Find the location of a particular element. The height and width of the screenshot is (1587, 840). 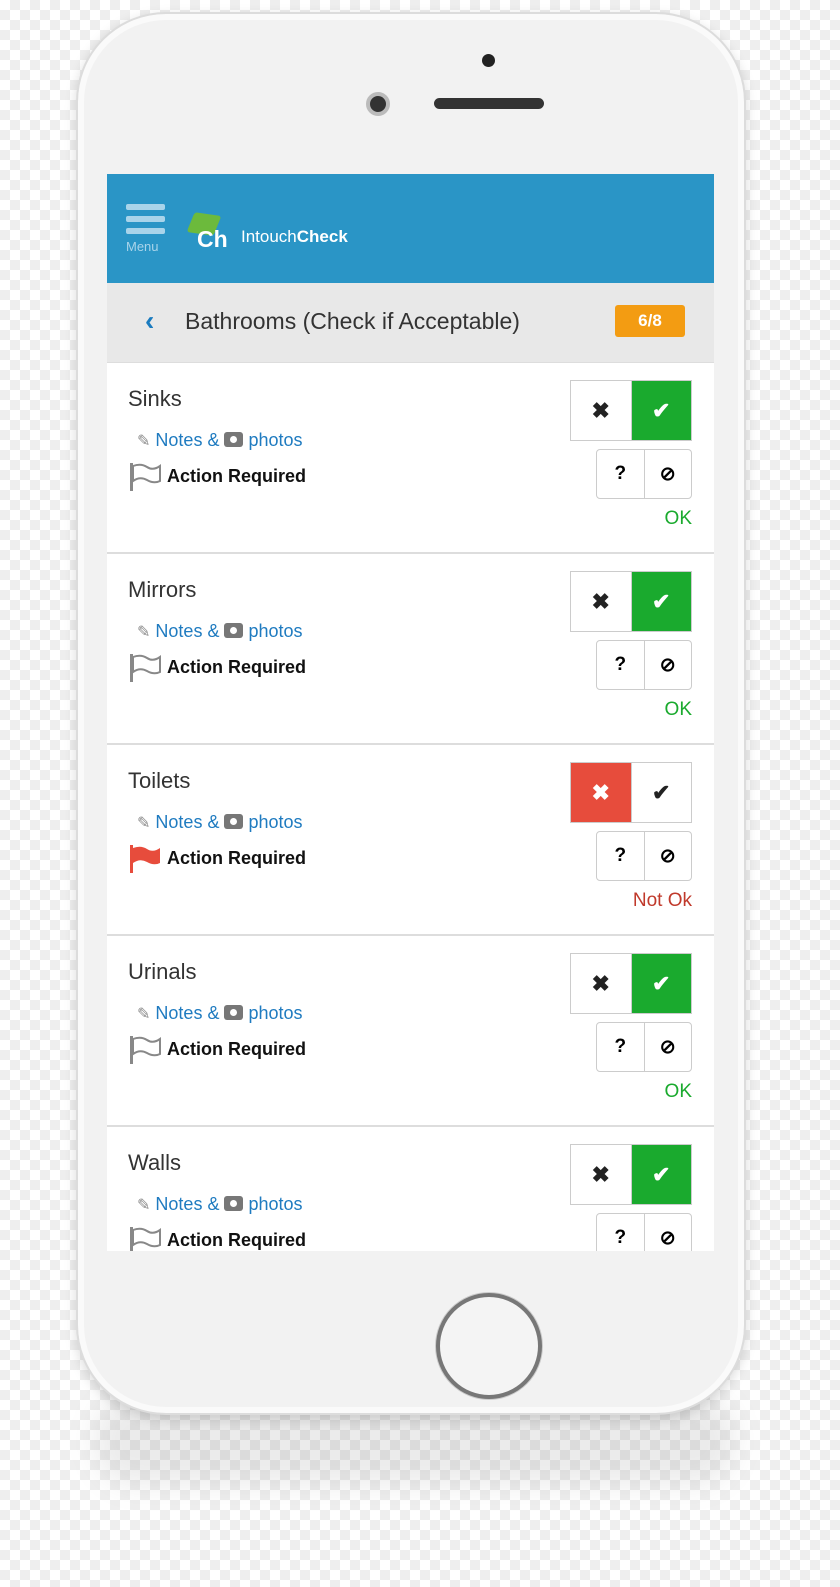

item-status: Not Ok is located at coordinates (662, 900).